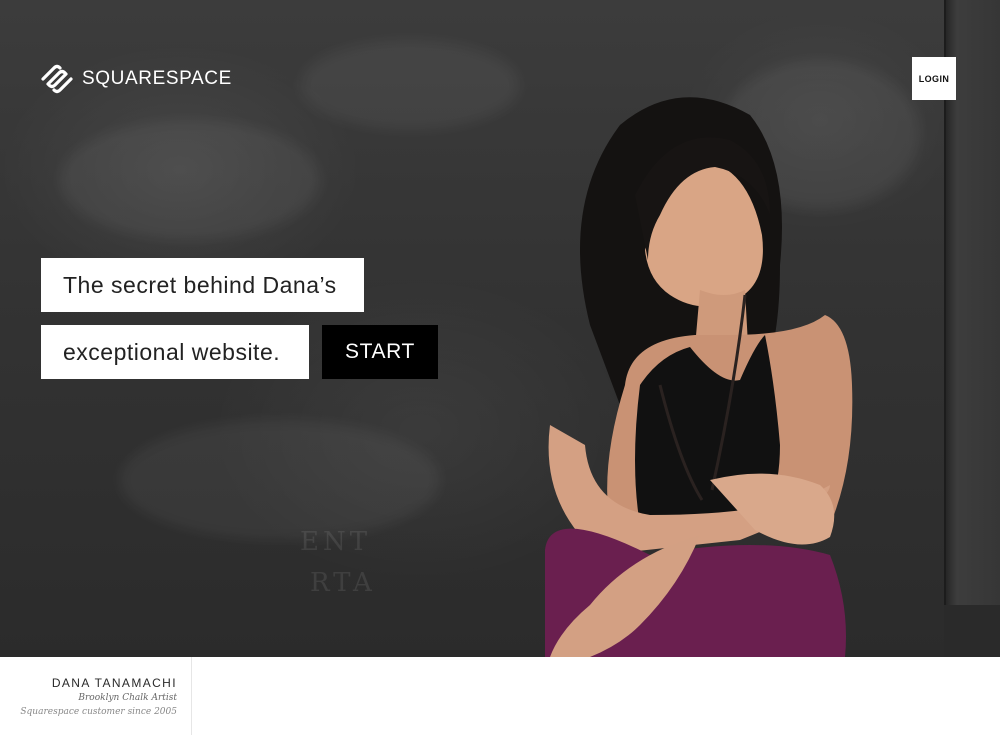 This screenshot has width=1000, height=735. What do you see at coordinates (972, 631) in the screenshot?
I see `chalkboard-ledge` at bounding box center [972, 631].